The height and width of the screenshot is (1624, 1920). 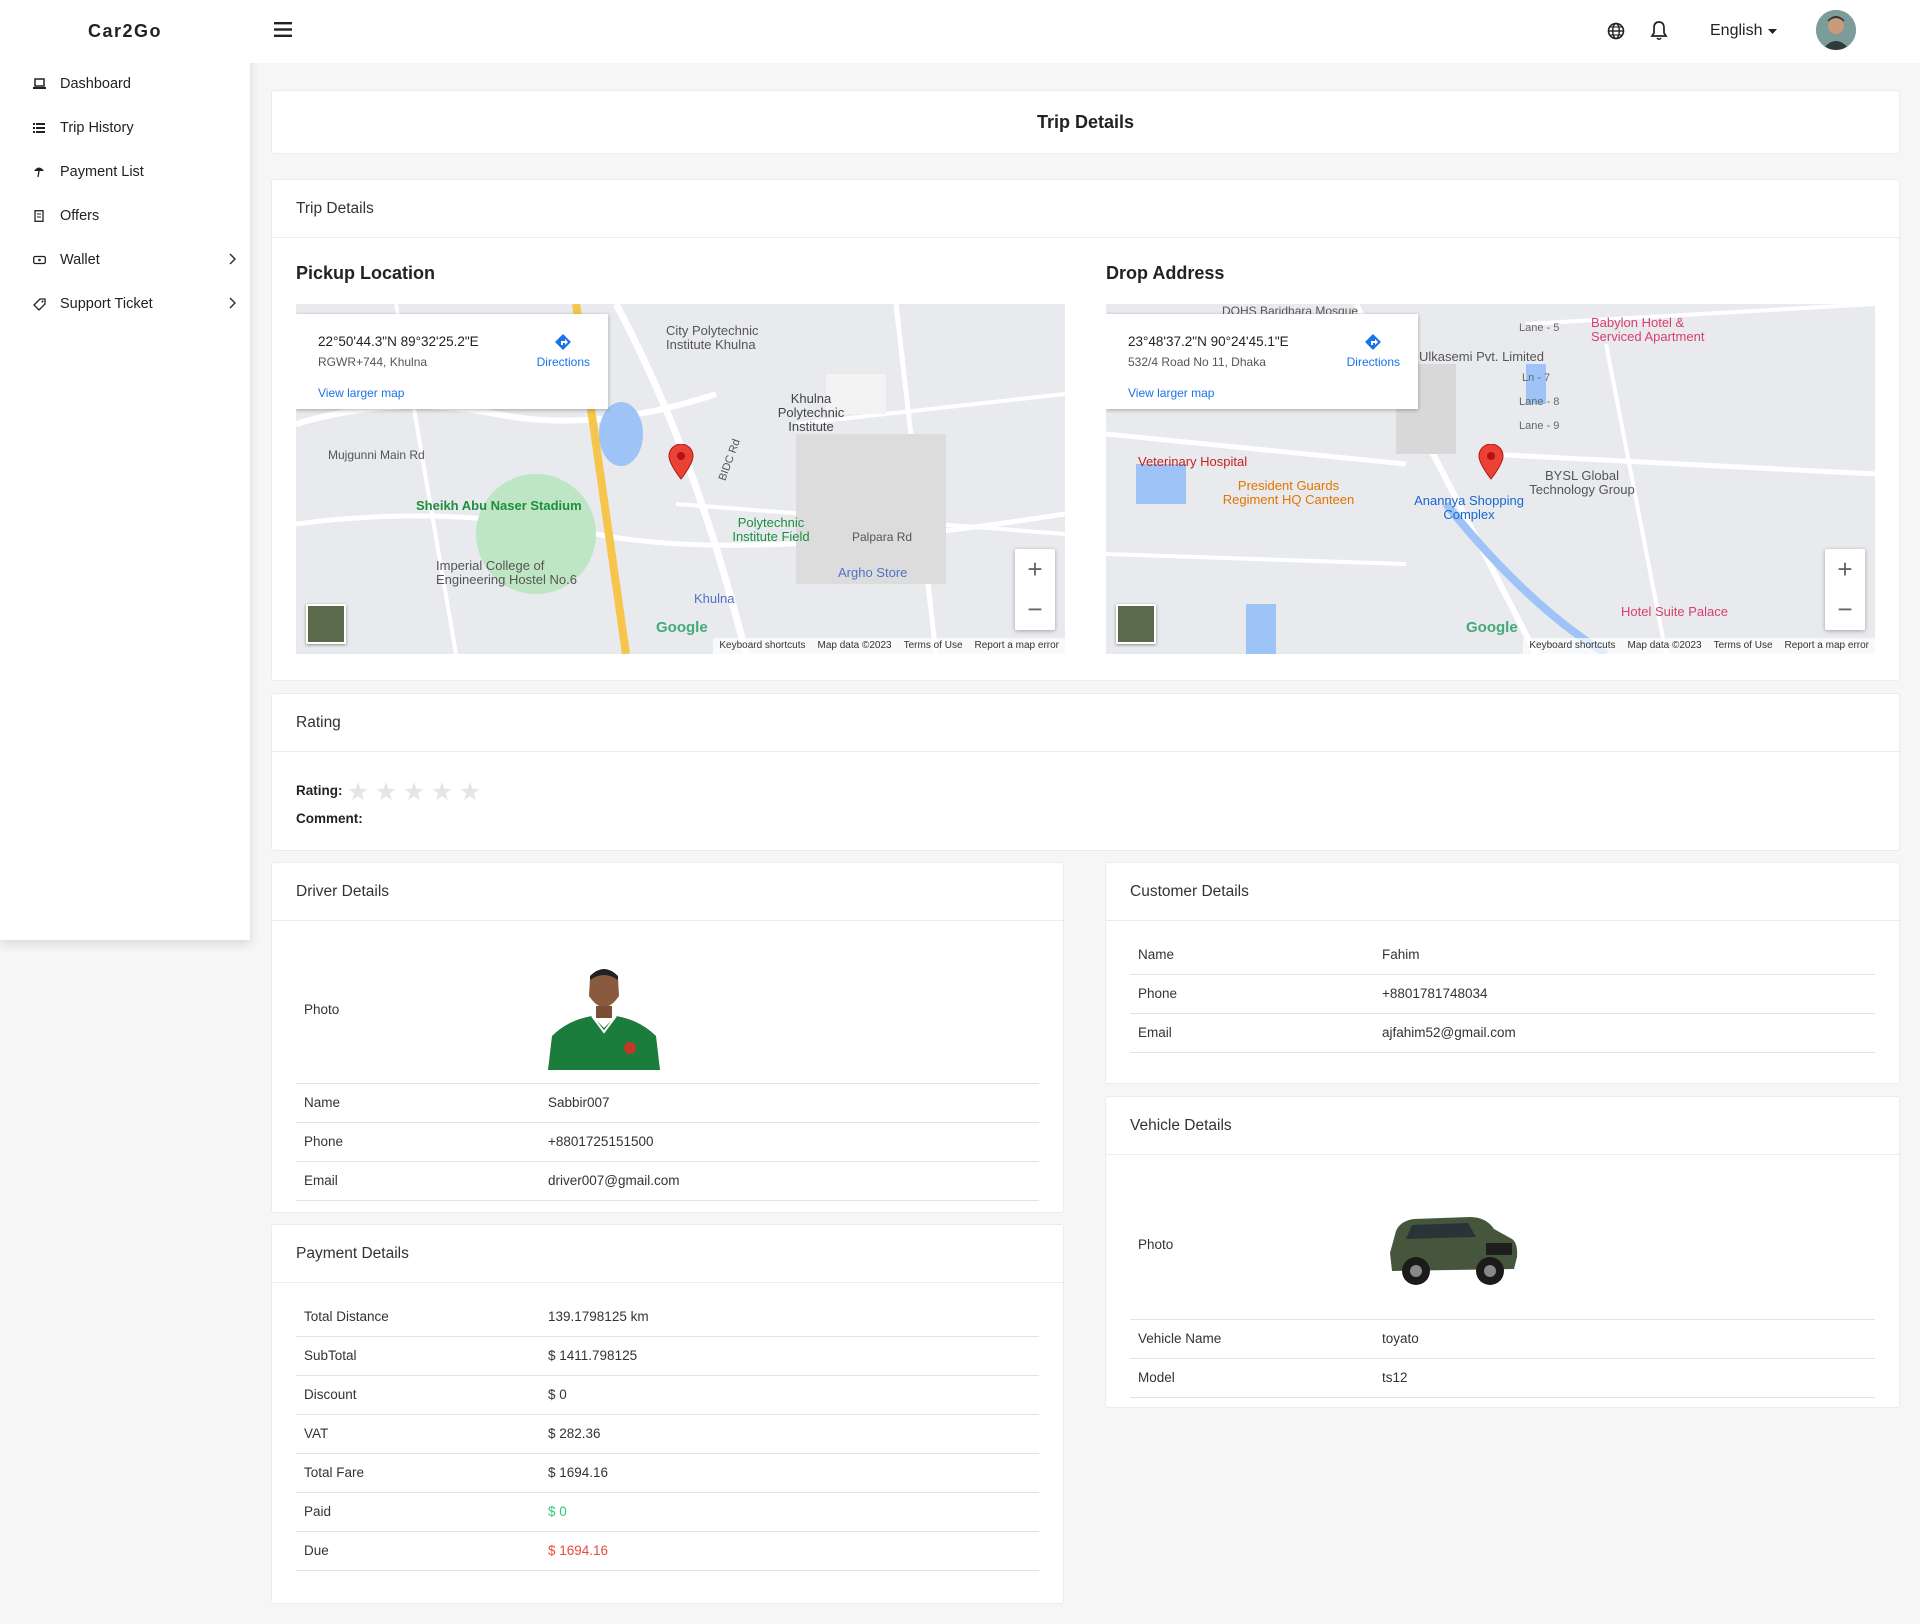 I want to click on star-rating, so click(x=414, y=791).